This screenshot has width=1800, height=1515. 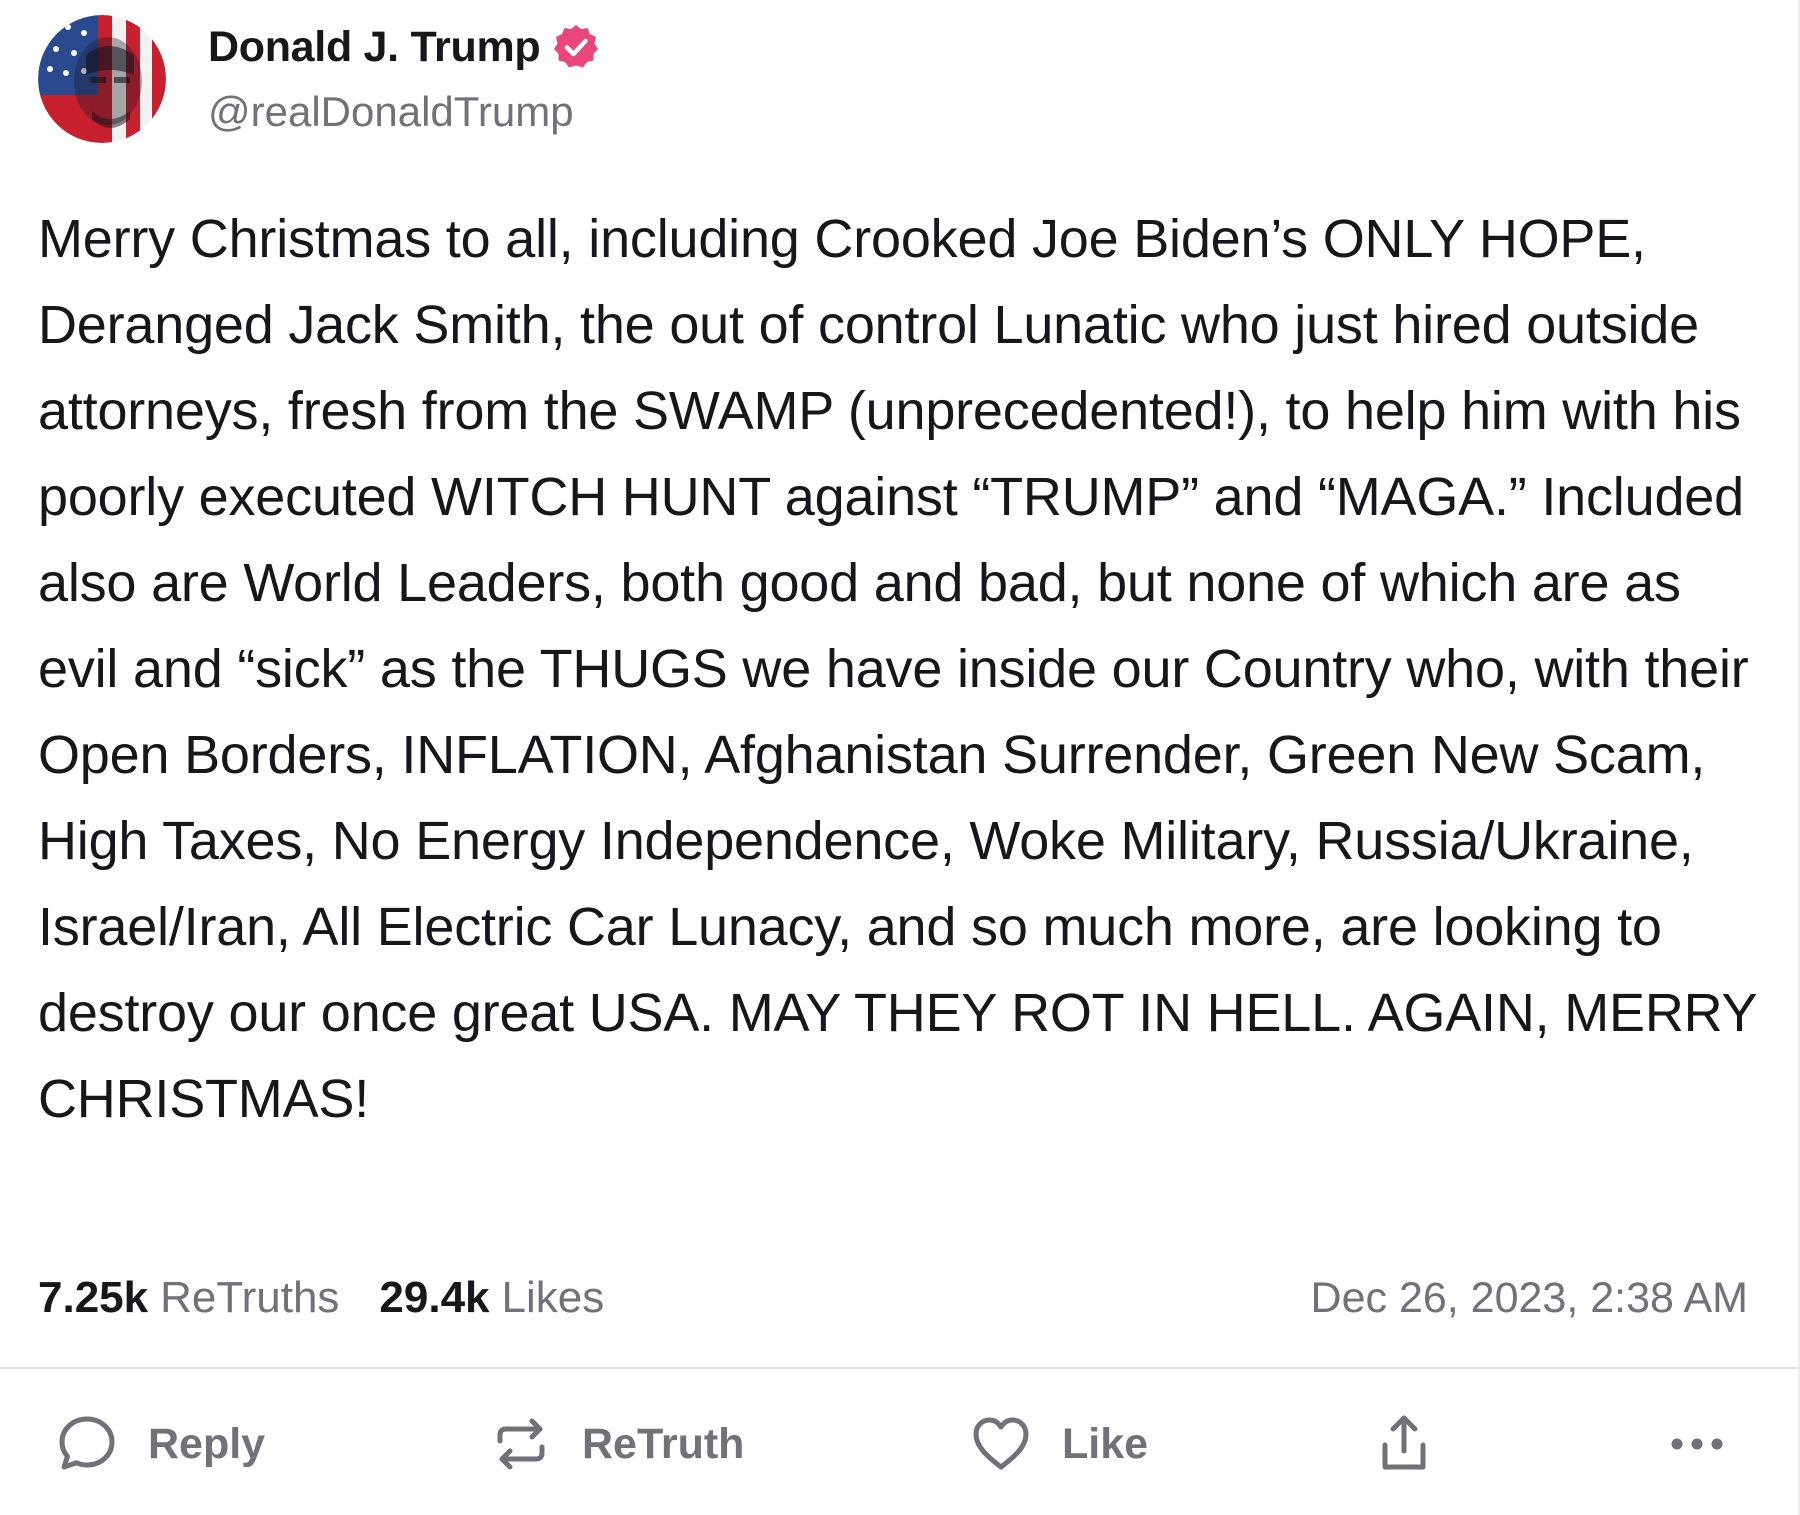 I want to click on likes-stat: 29.4k Likes, so click(x=491, y=1298).